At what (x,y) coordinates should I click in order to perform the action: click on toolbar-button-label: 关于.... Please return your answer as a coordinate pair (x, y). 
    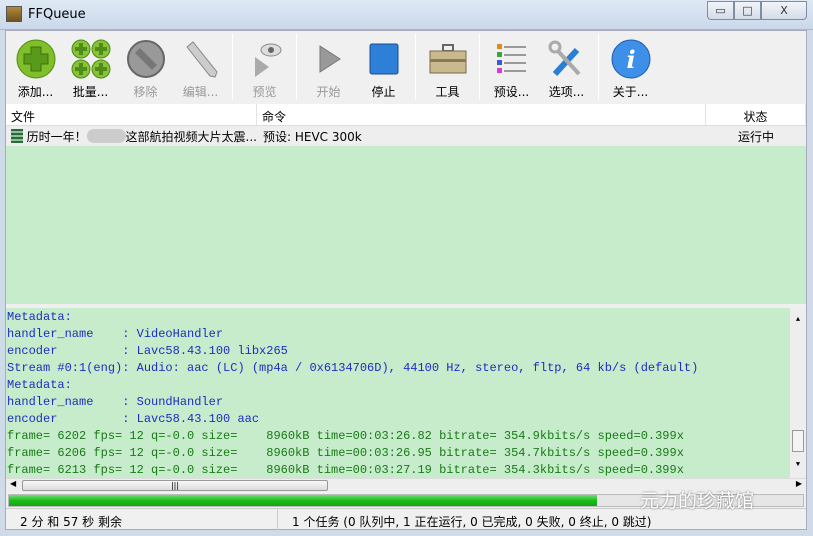
    Looking at the image, I should click on (630, 92).